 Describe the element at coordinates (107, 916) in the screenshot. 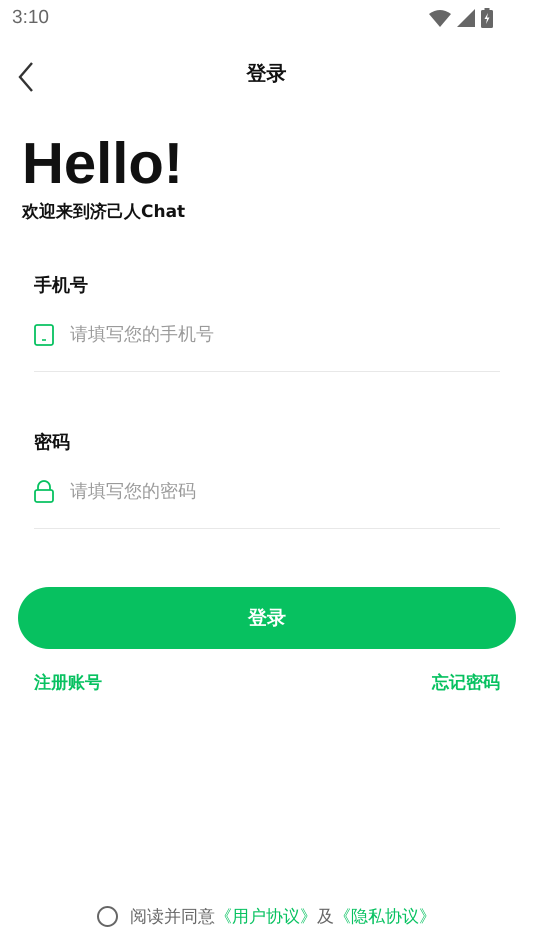

I see `agreement-checkbox` at that location.